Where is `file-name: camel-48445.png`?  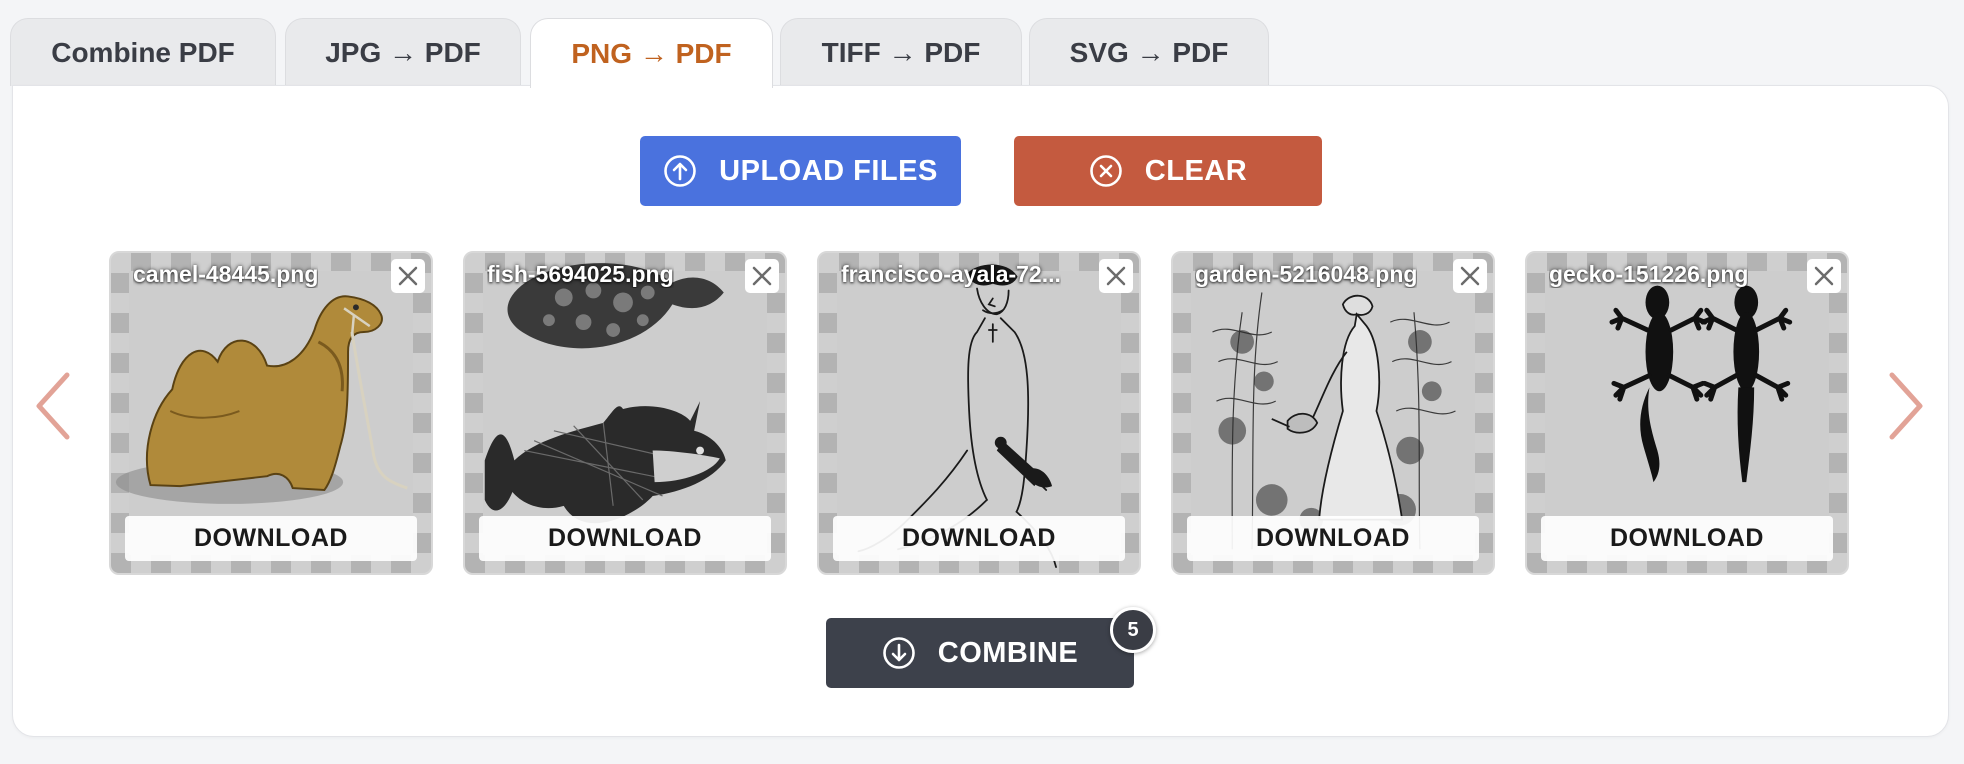
file-name: camel-48445.png is located at coordinates (226, 274).